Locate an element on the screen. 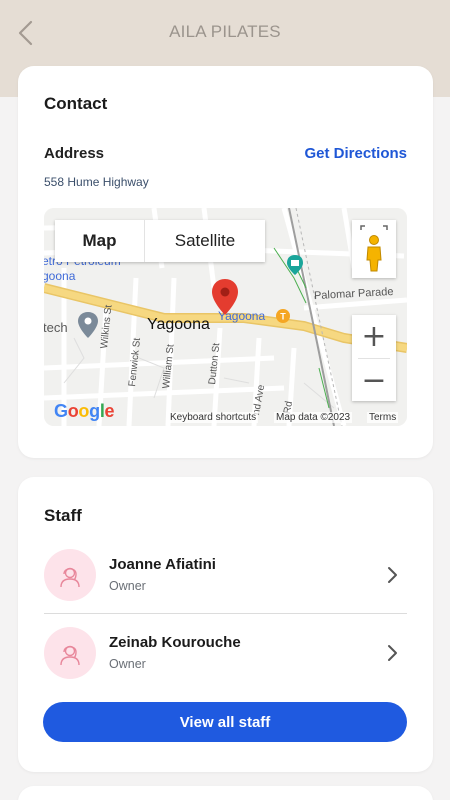 The height and width of the screenshot is (800, 450). staff-divider is located at coordinates (225, 613).